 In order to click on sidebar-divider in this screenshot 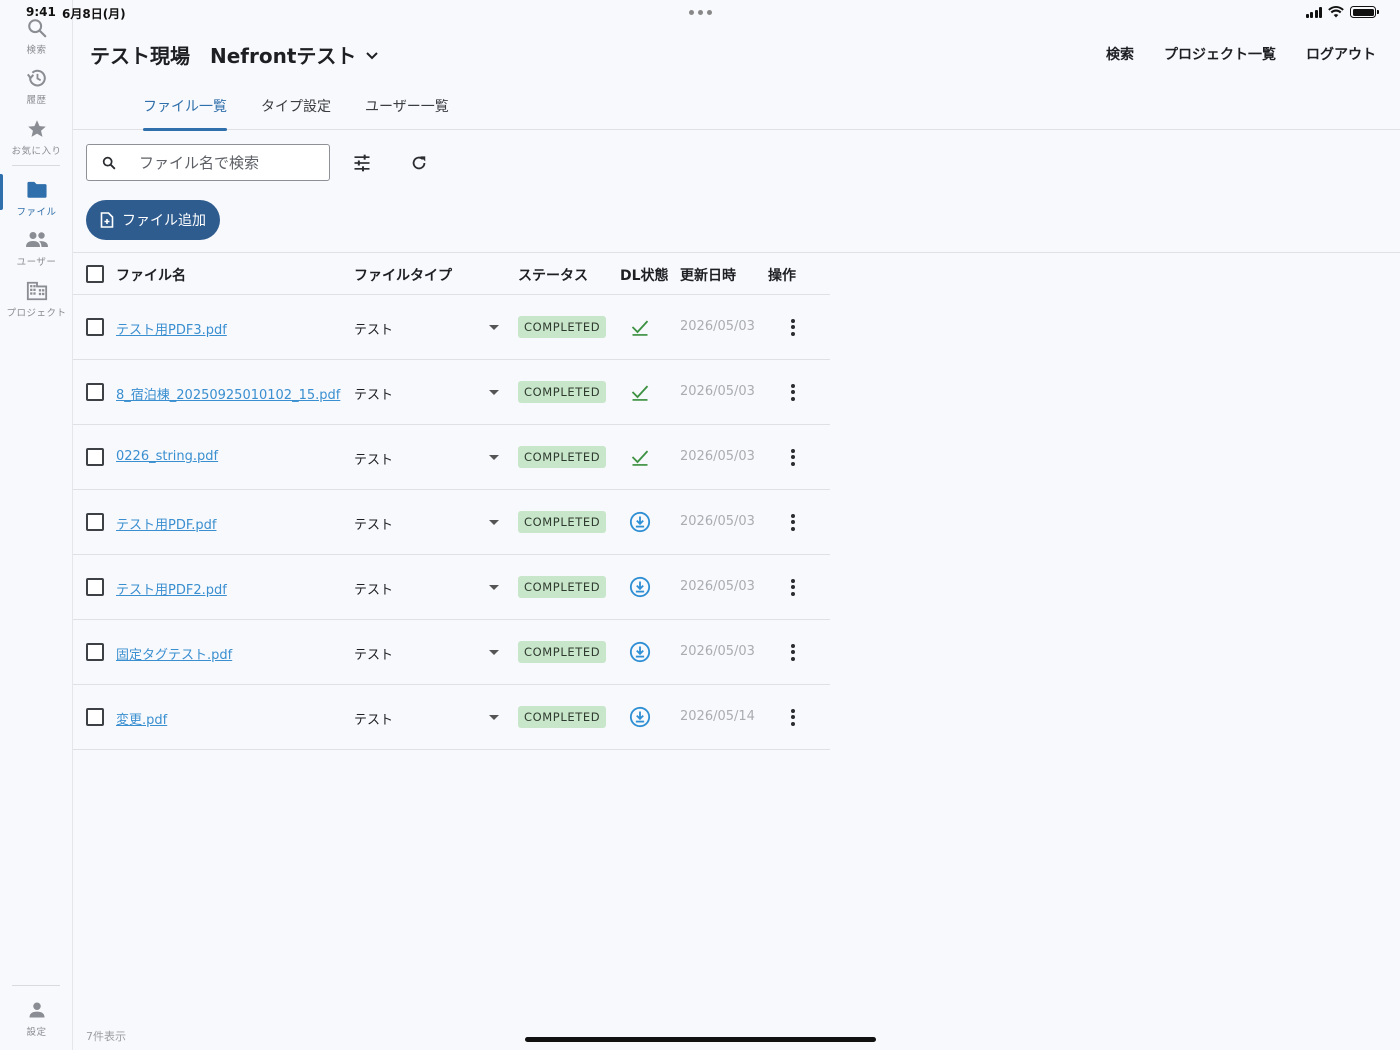, I will do `click(36, 165)`.